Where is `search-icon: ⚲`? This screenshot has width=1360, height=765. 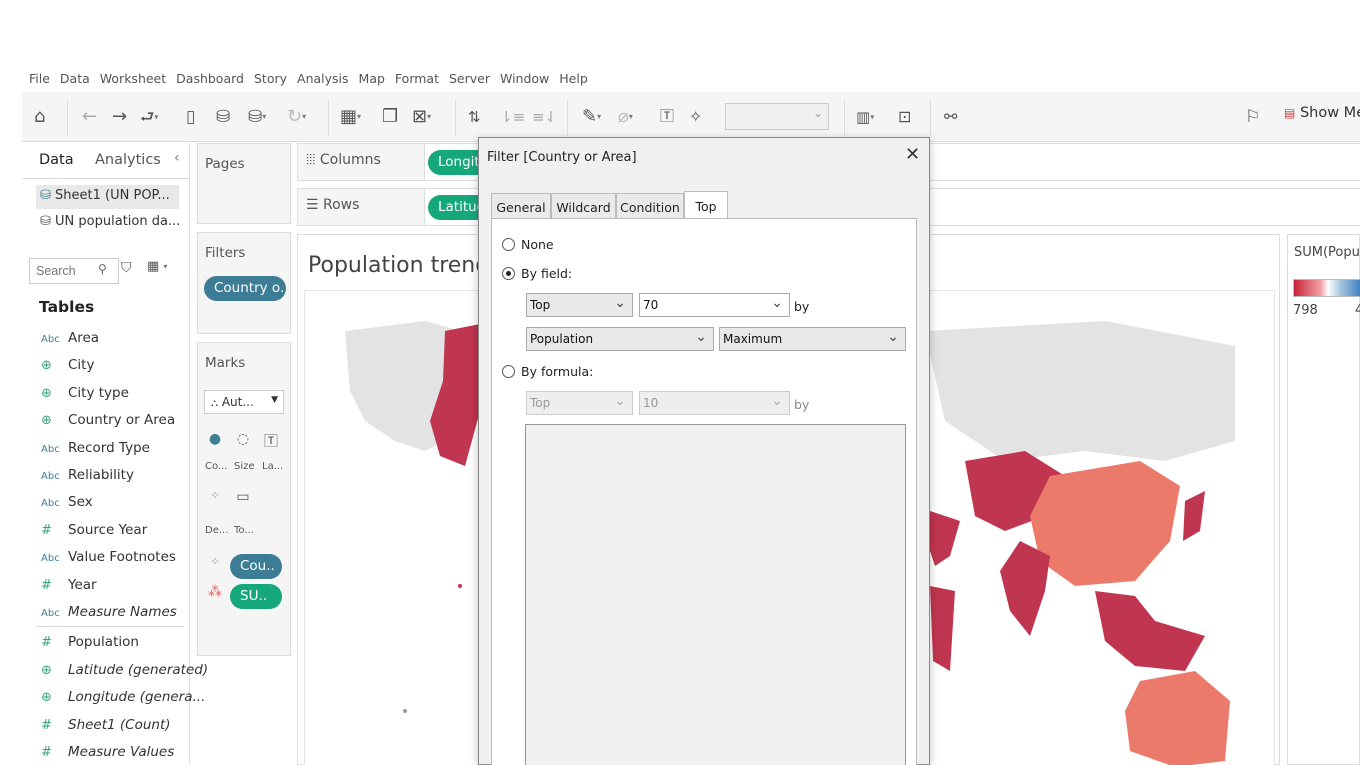
search-icon: ⚲ is located at coordinates (102, 269).